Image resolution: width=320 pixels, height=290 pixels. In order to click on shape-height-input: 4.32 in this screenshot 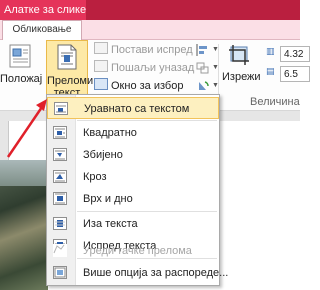, I will do `click(295, 54)`.